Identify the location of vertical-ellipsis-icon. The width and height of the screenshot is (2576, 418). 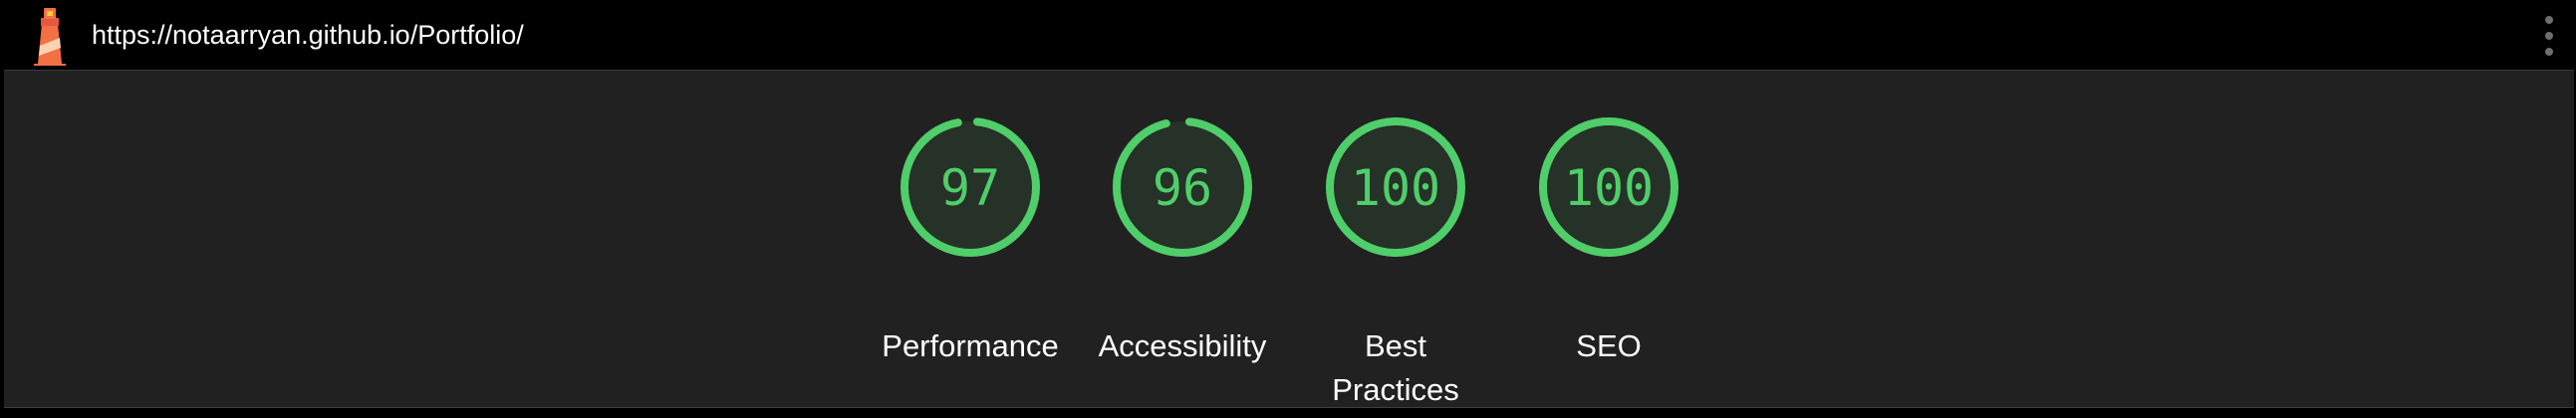
(2550, 36).